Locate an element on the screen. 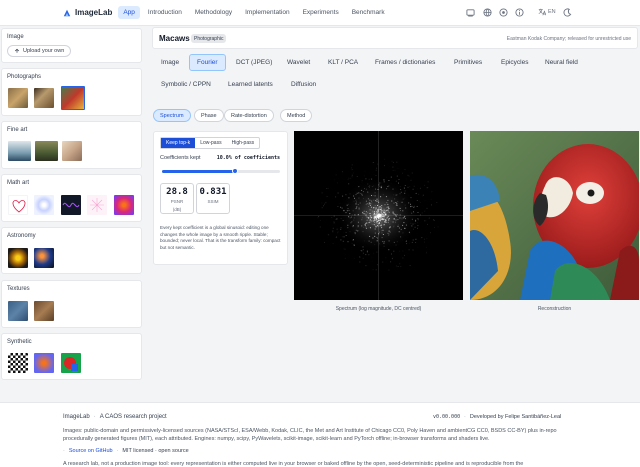 Image resolution: width=640 pixels, height=467 pixels. slider-handle is located at coordinates (235, 171).